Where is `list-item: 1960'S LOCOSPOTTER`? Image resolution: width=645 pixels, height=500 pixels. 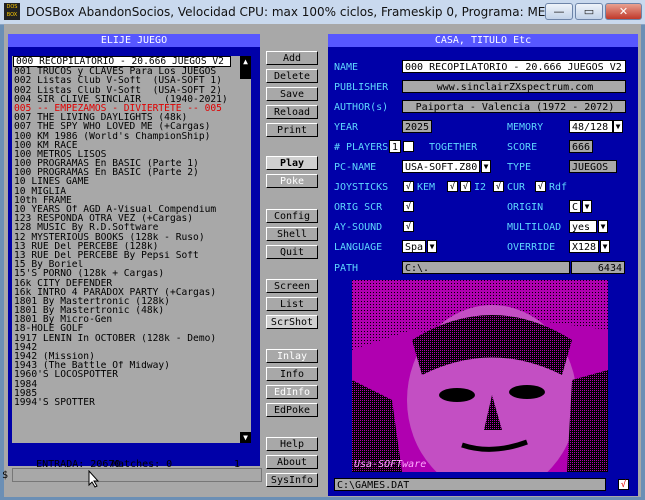
list-item: 1960'S LOCOSPOTTER is located at coordinates (127, 374).